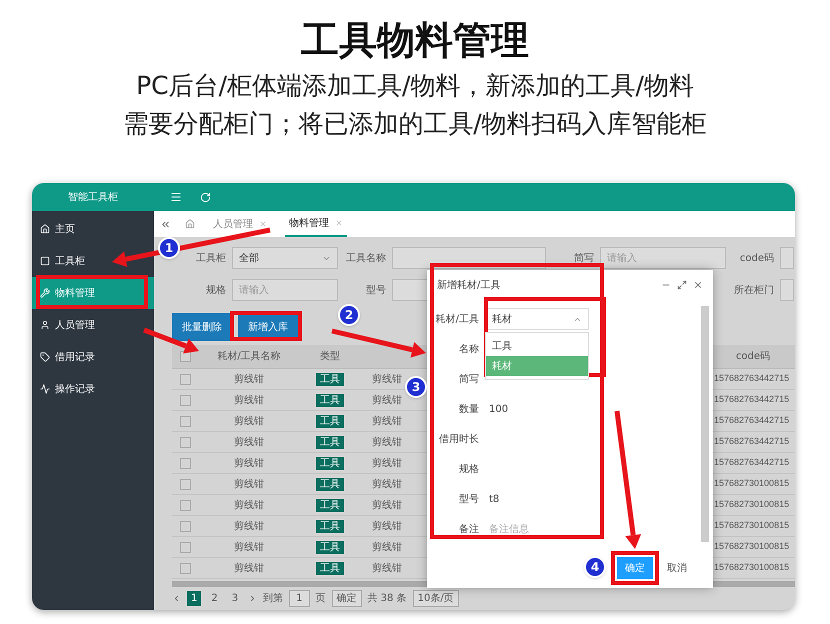  What do you see at coordinates (45, 389) in the screenshot?
I see `pulse-icon` at bounding box center [45, 389].